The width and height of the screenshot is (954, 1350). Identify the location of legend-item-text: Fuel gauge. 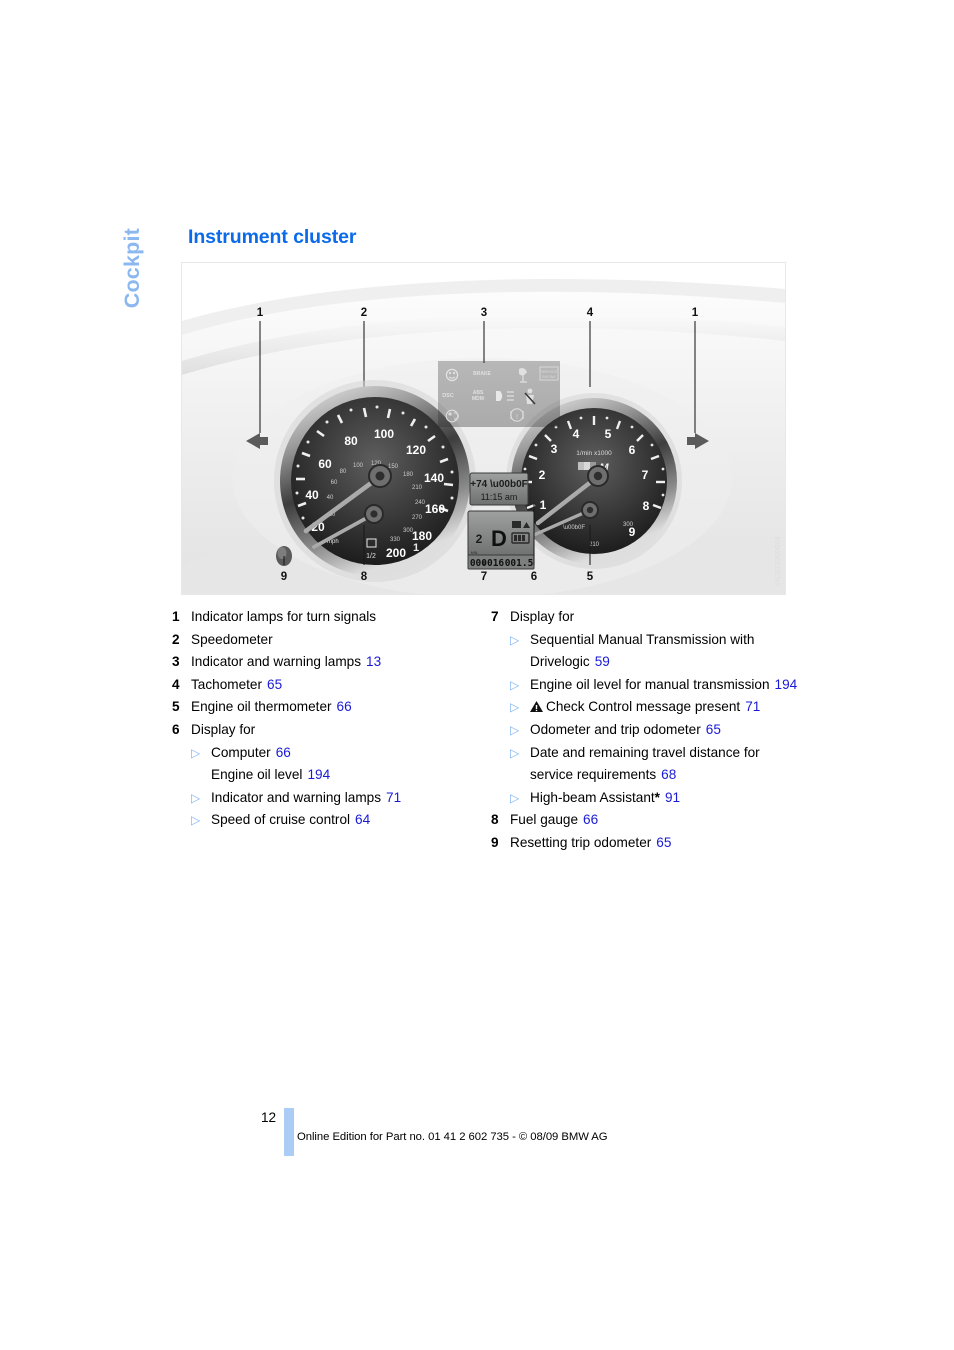
(544, 820).